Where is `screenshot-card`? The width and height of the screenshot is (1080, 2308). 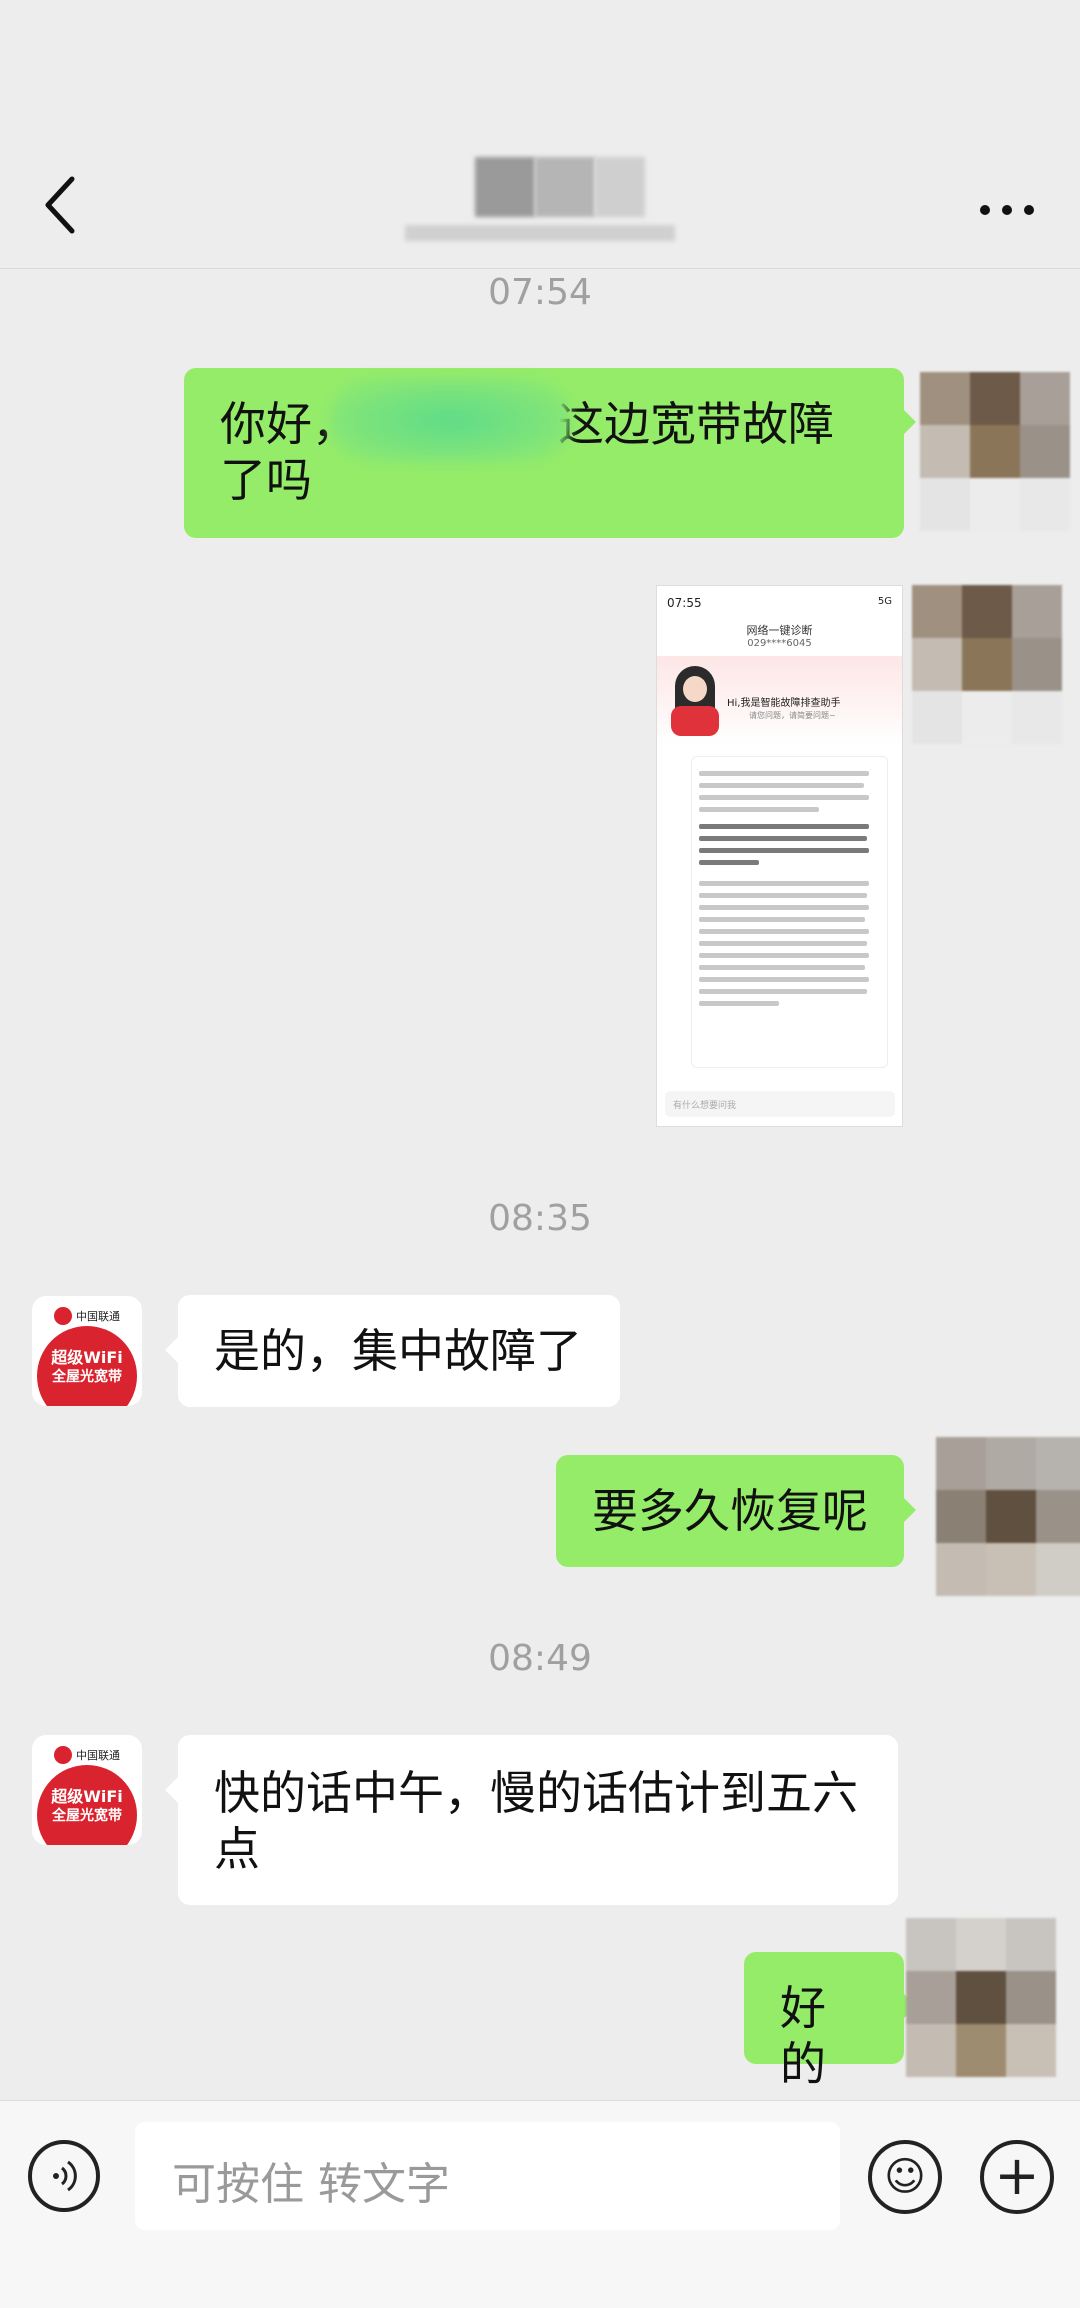
screenshot-card is located at coordinates (789, 912).